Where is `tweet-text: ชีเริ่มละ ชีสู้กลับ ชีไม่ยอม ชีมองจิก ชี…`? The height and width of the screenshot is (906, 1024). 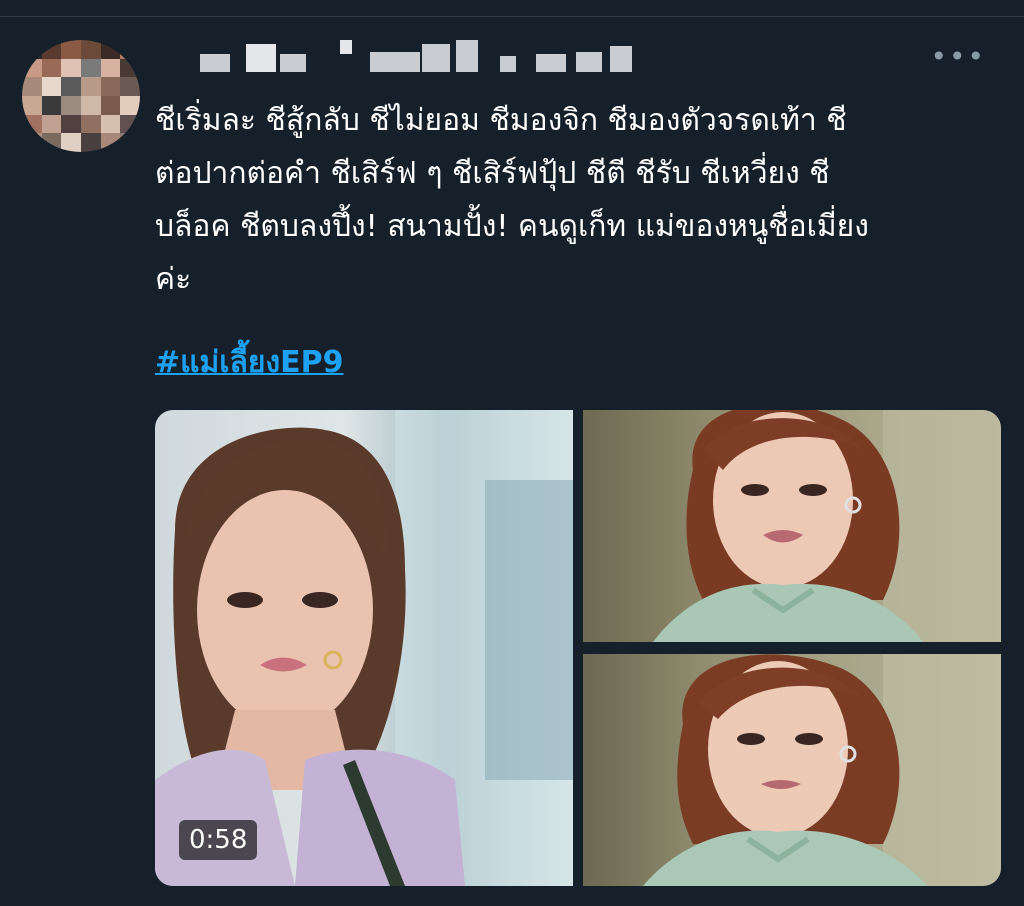
tweet-text: ชีเริ่มละ ชีสู้กลับ ชีไม่ยอม ชีมองจิก ชี… is located at coordinates (512, 200).